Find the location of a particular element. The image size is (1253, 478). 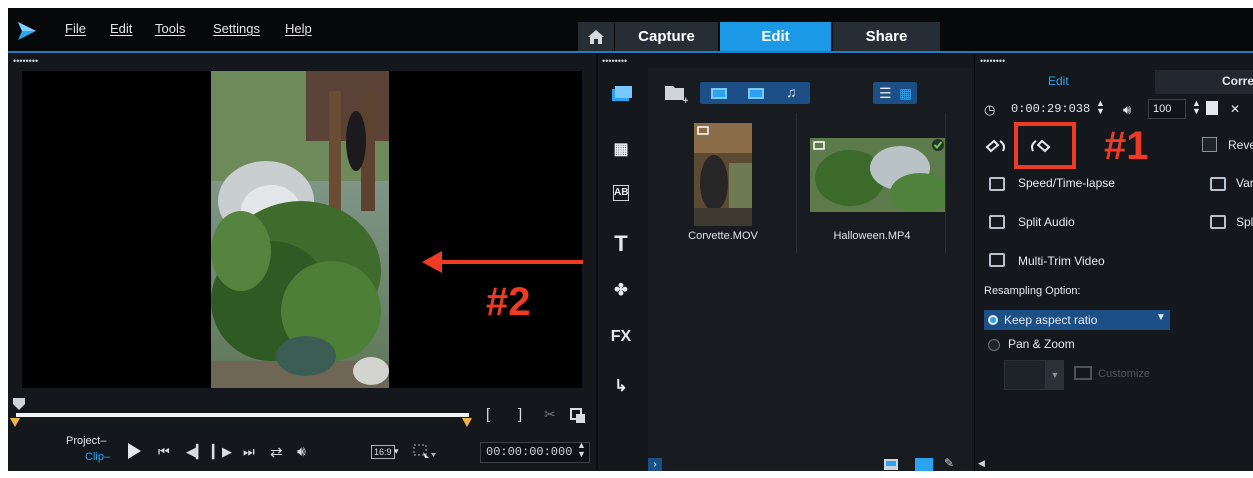

show-photos-icon is located at coordinates (756, 93).